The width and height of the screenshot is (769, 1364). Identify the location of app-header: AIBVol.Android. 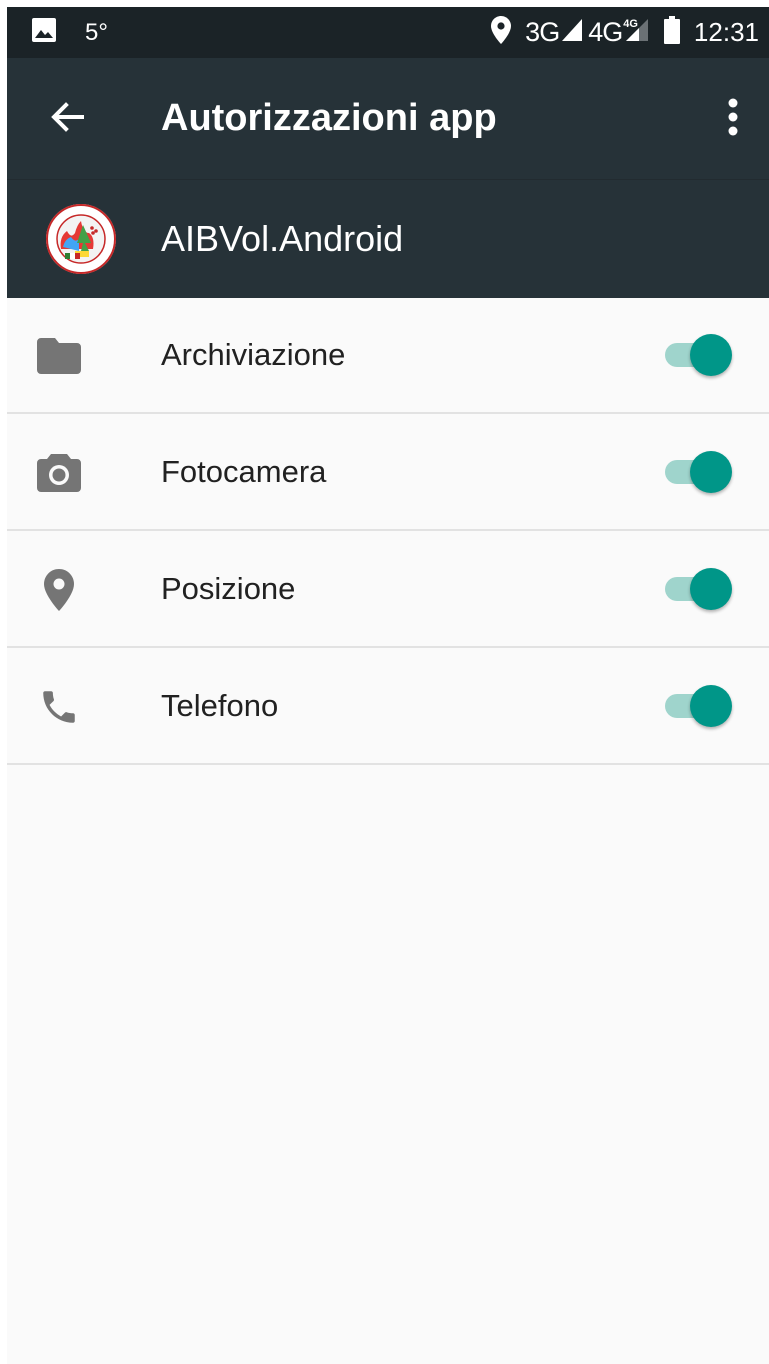
(388, 238).